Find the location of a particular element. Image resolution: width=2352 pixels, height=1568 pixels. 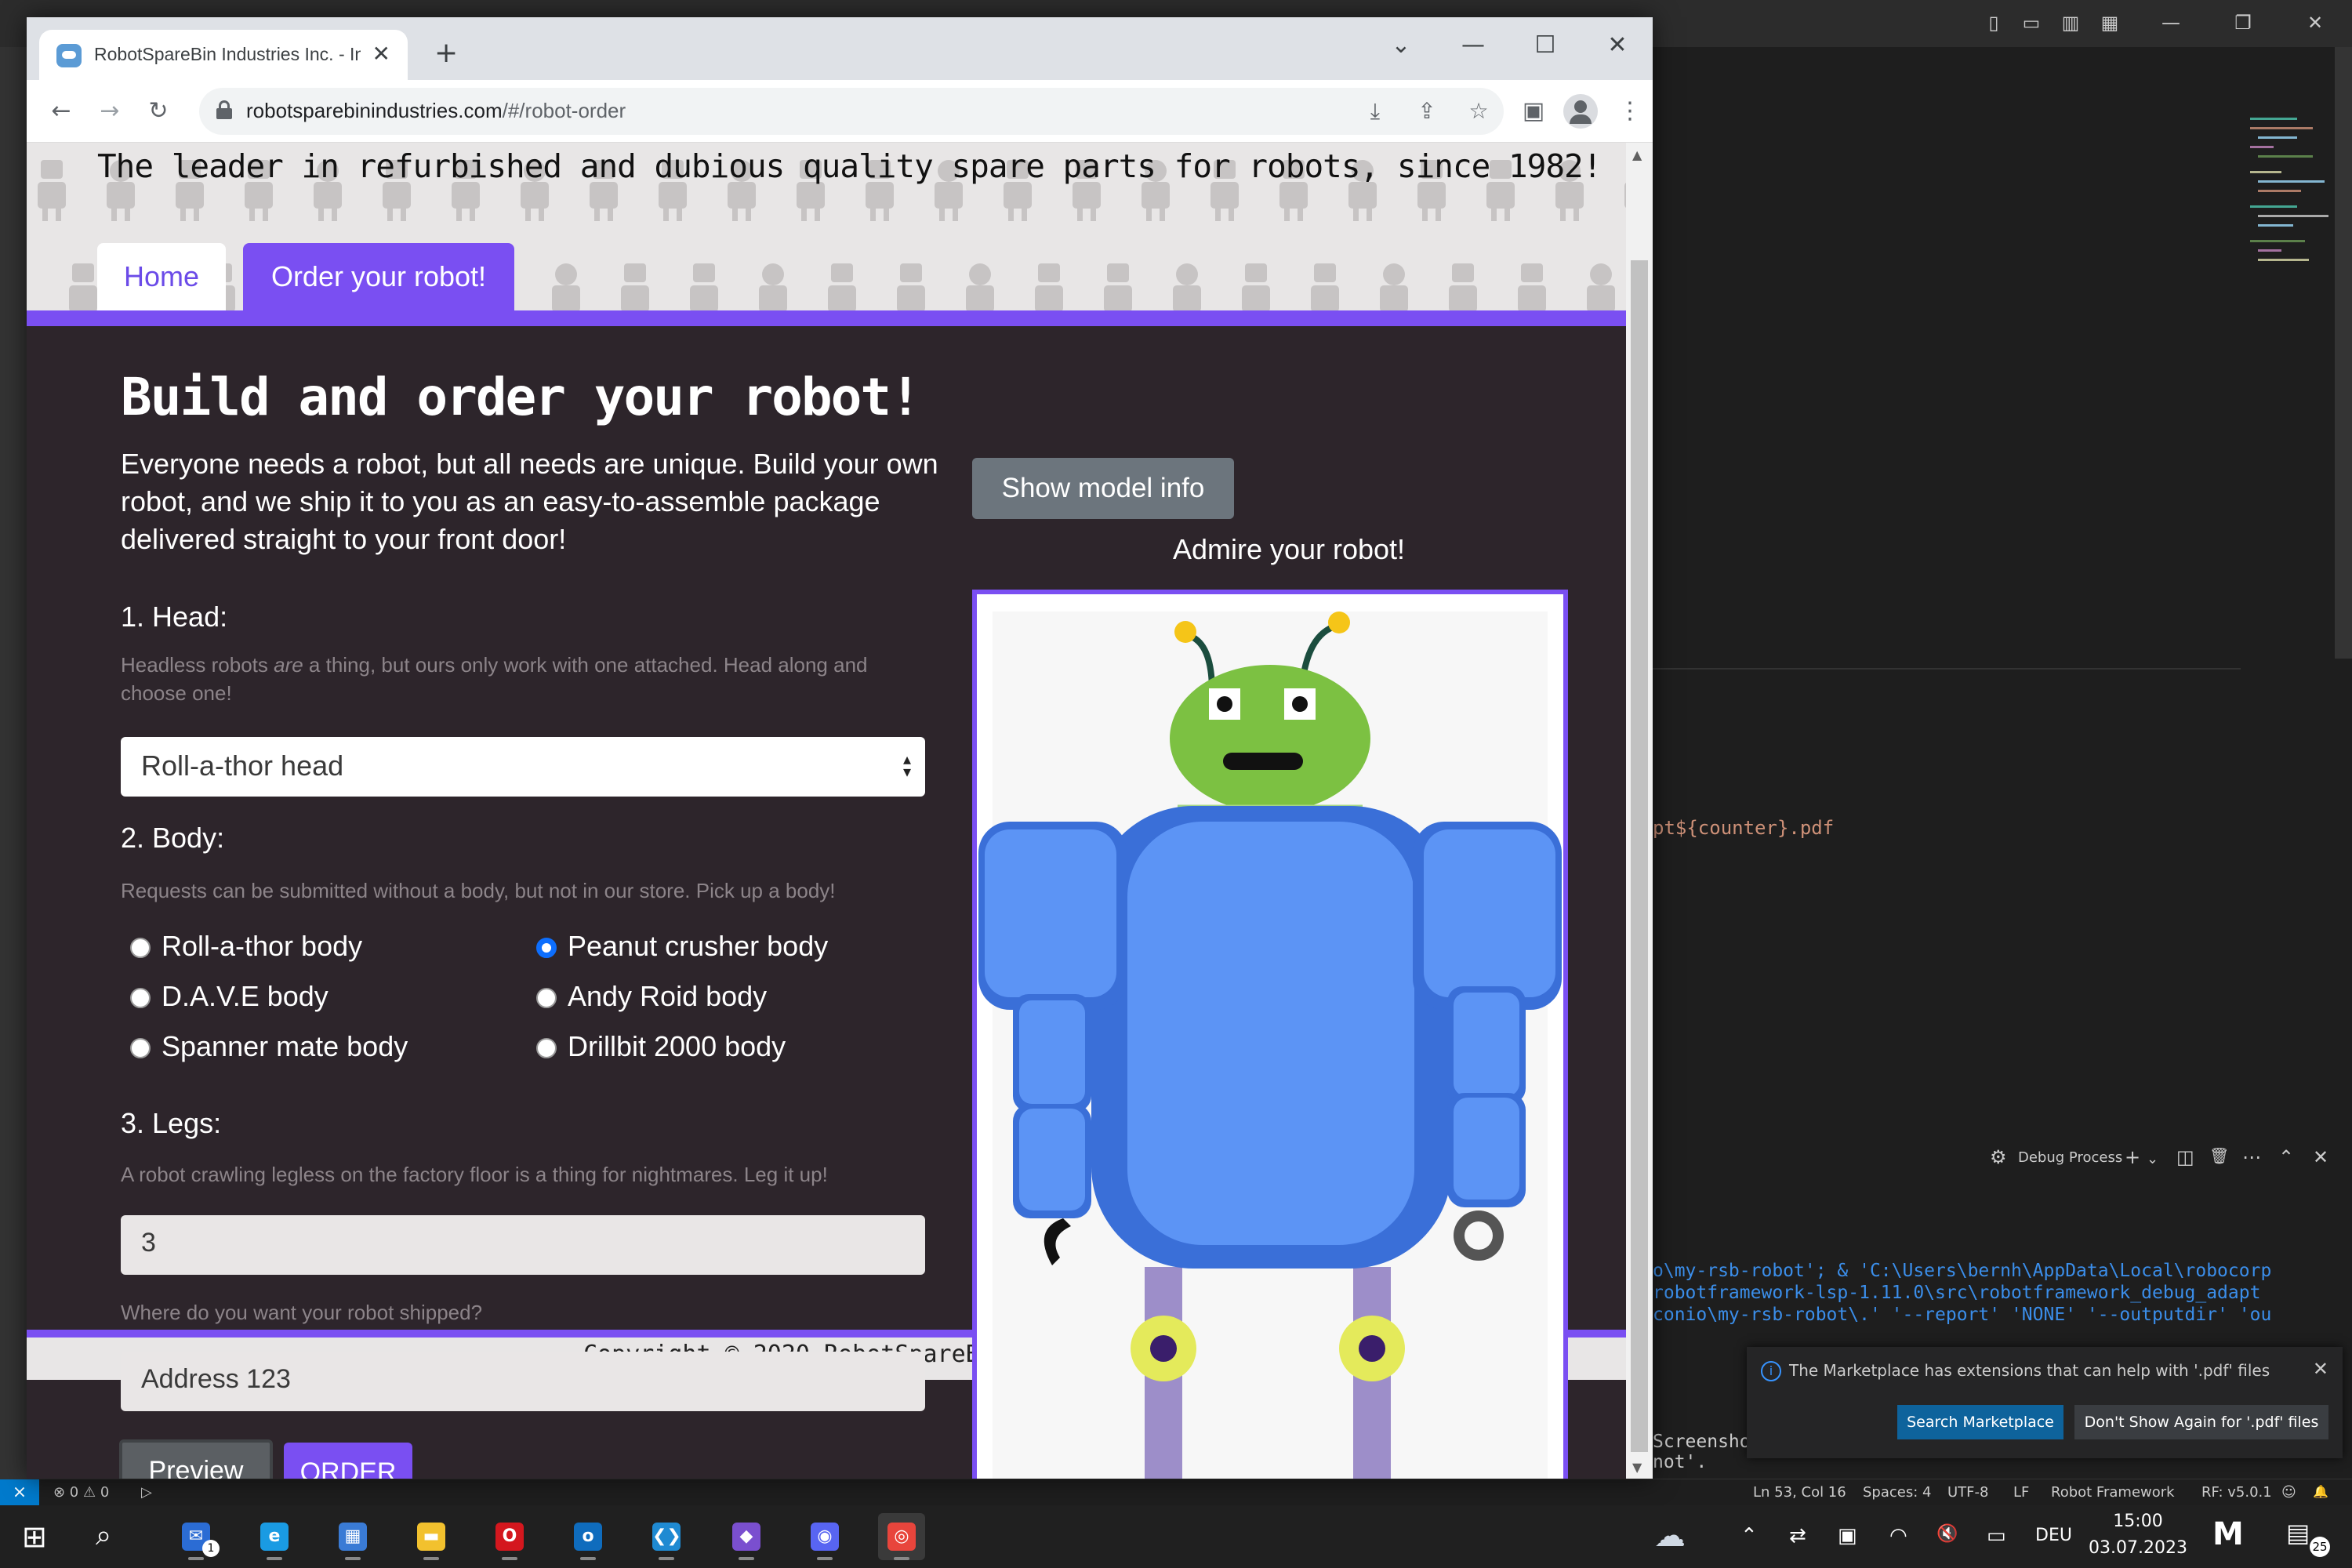

maximize-button: ☐ is located at coordinates (1545, 45).